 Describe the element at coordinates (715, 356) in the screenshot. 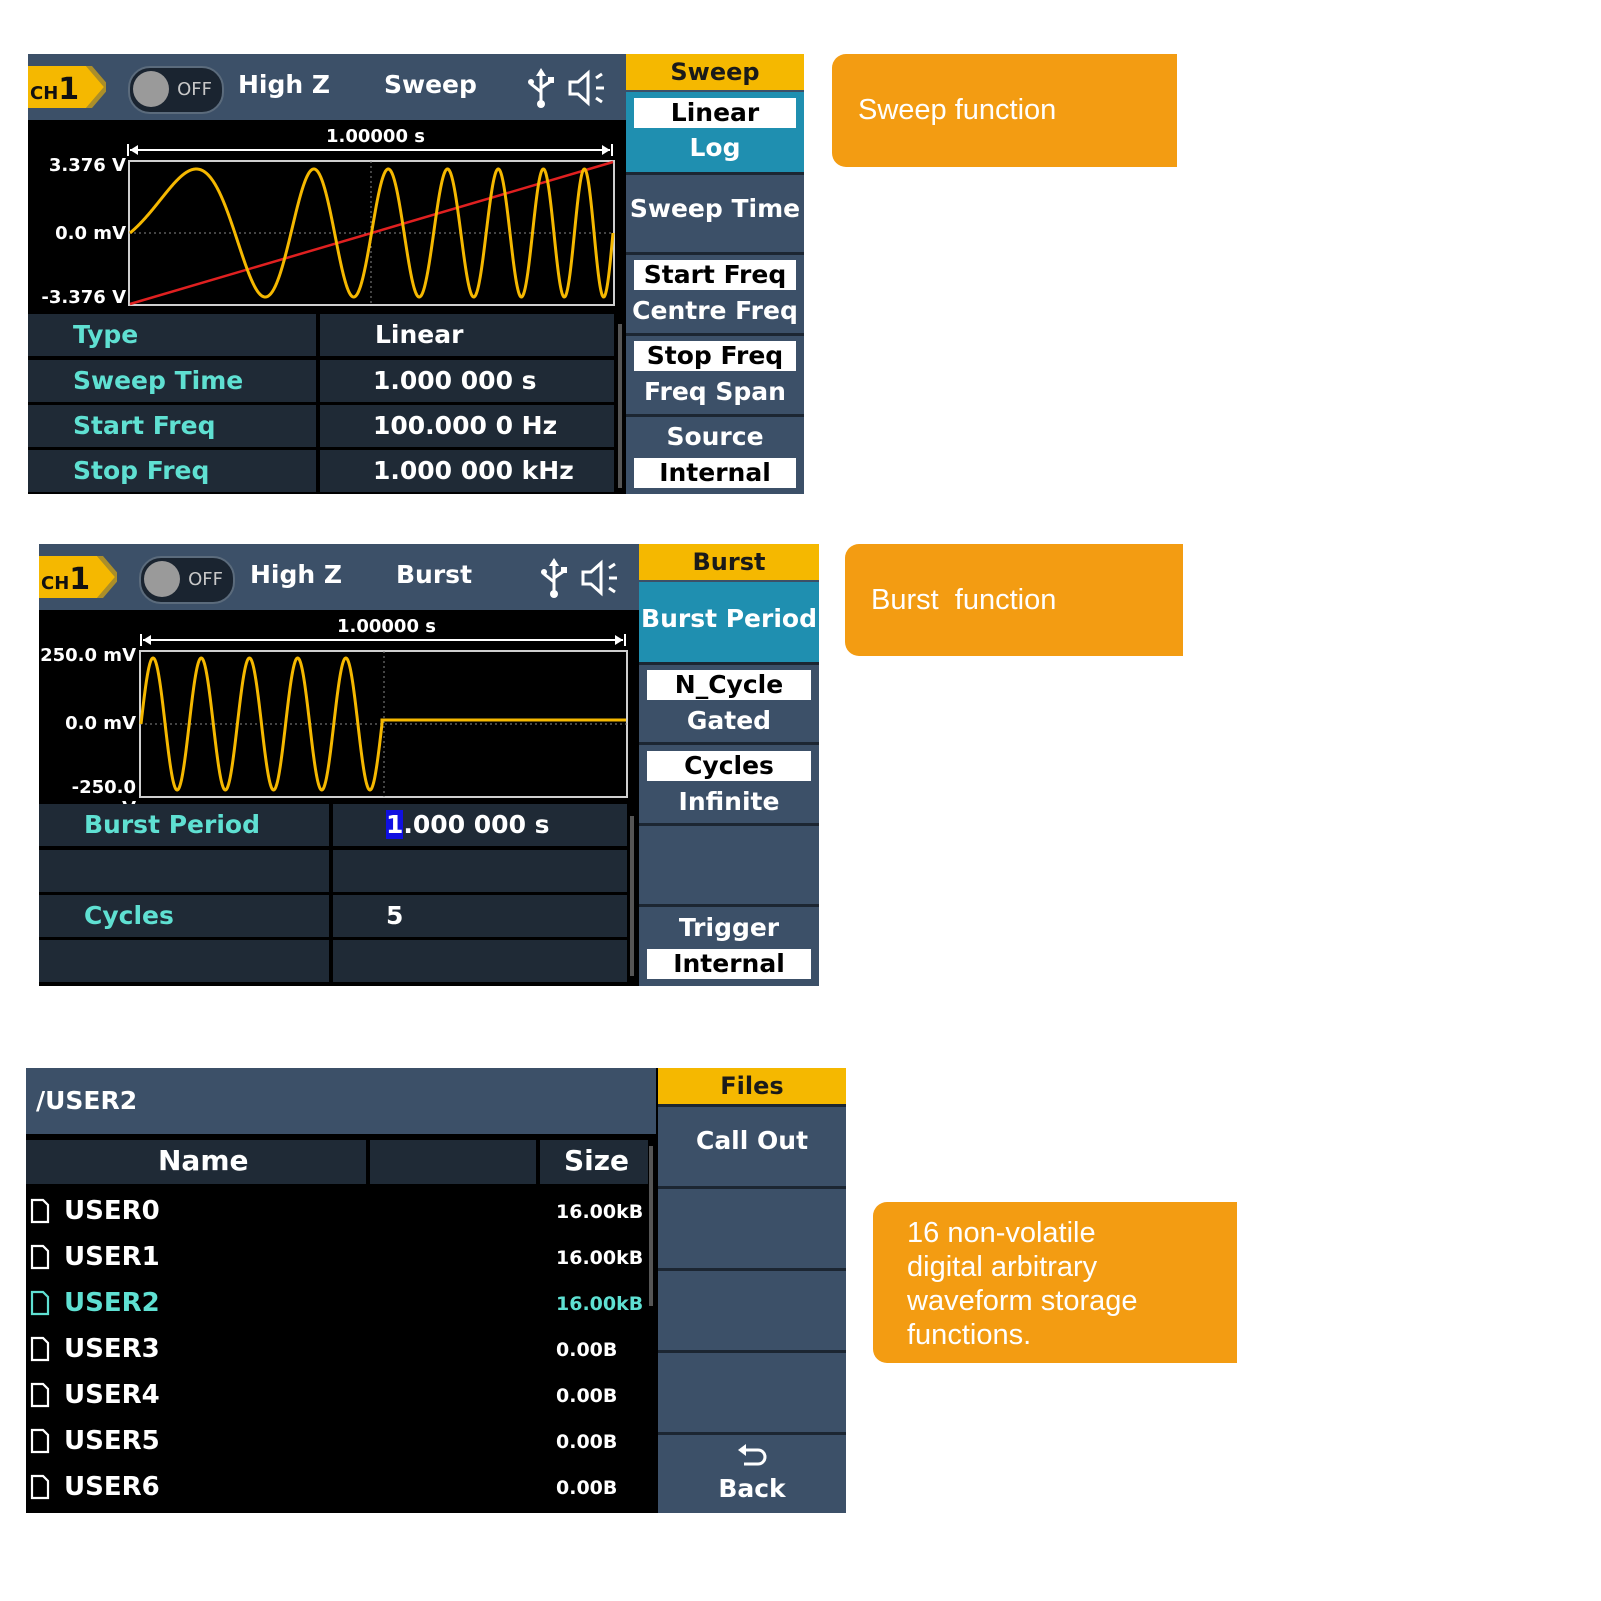

I see `menu-stop-freq: Stop Freq` at that location.